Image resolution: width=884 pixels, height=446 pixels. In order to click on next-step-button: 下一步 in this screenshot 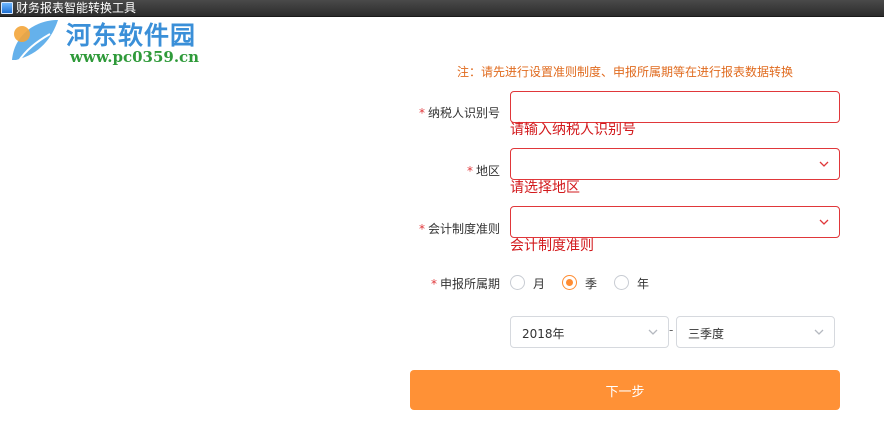, I will do `click(625, 390)`.